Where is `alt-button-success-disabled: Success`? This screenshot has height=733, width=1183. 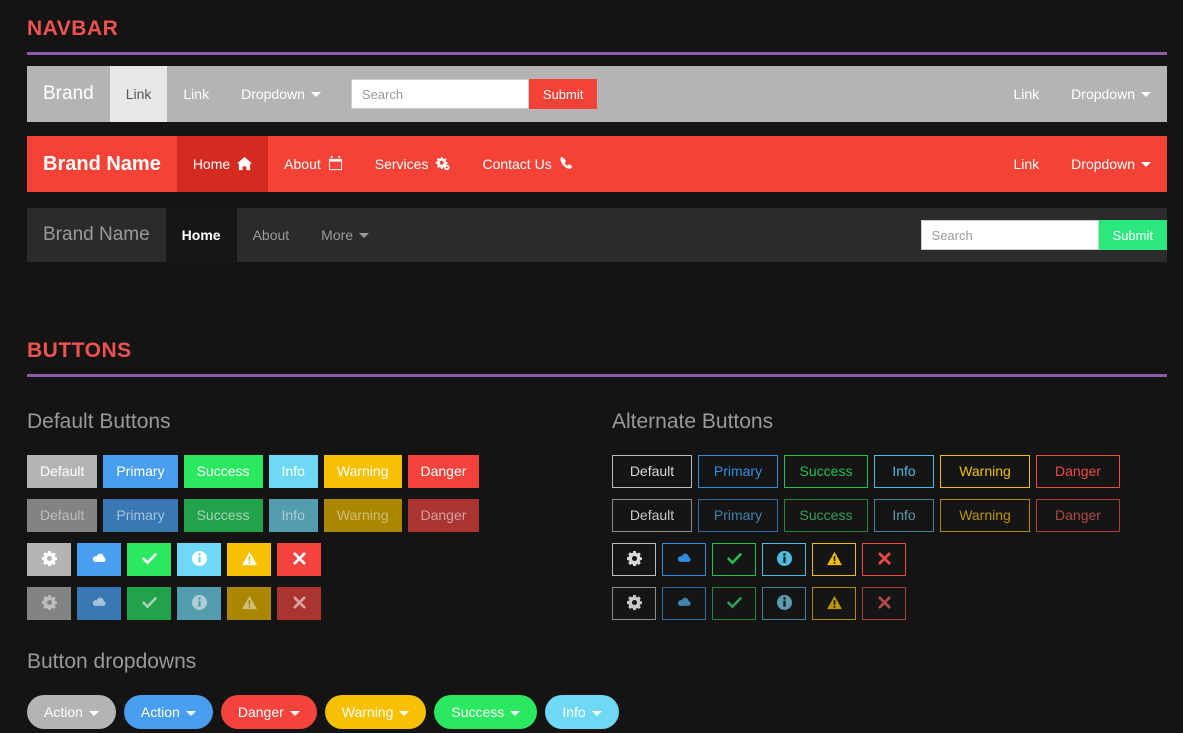 alt-button-success-disabled: Success is located at coordinates (826, 515).